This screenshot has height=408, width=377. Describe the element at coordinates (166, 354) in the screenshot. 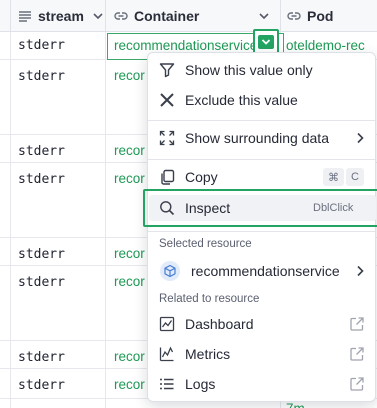

I see `metrics-icon` at that location.